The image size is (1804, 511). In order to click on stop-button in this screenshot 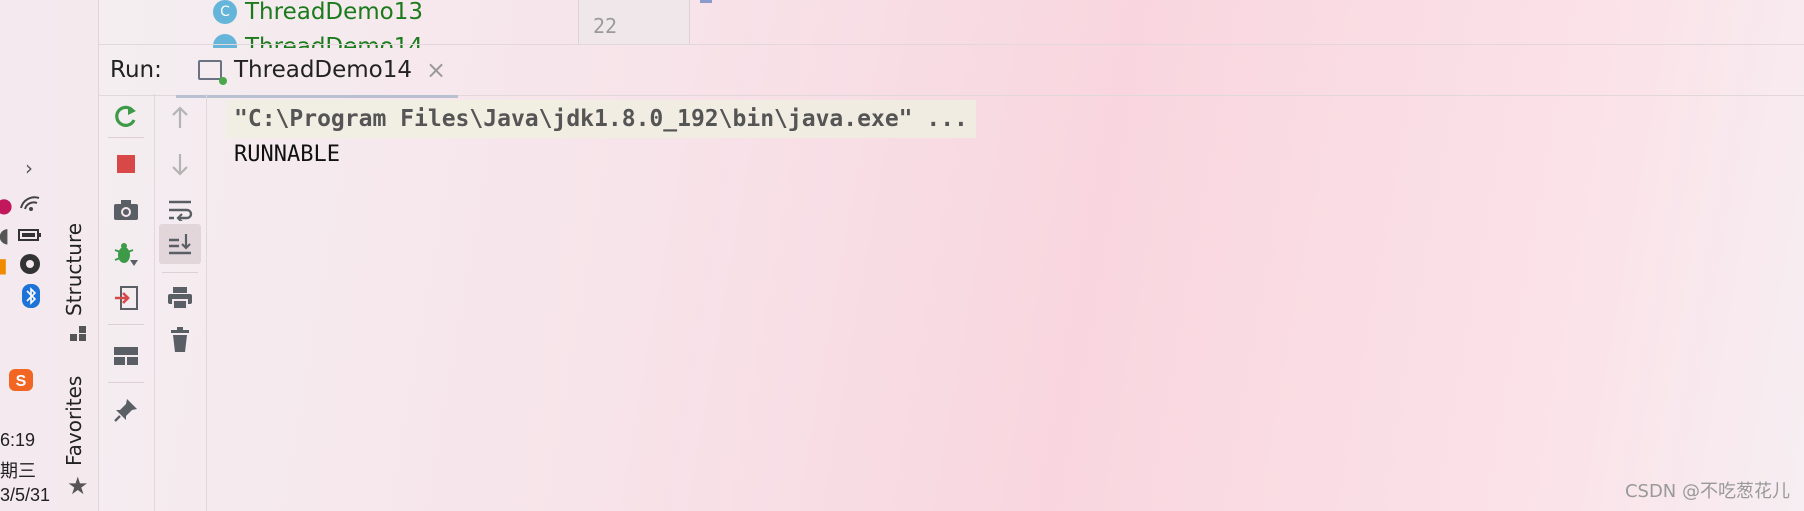, I will do `click(126, 164)`.